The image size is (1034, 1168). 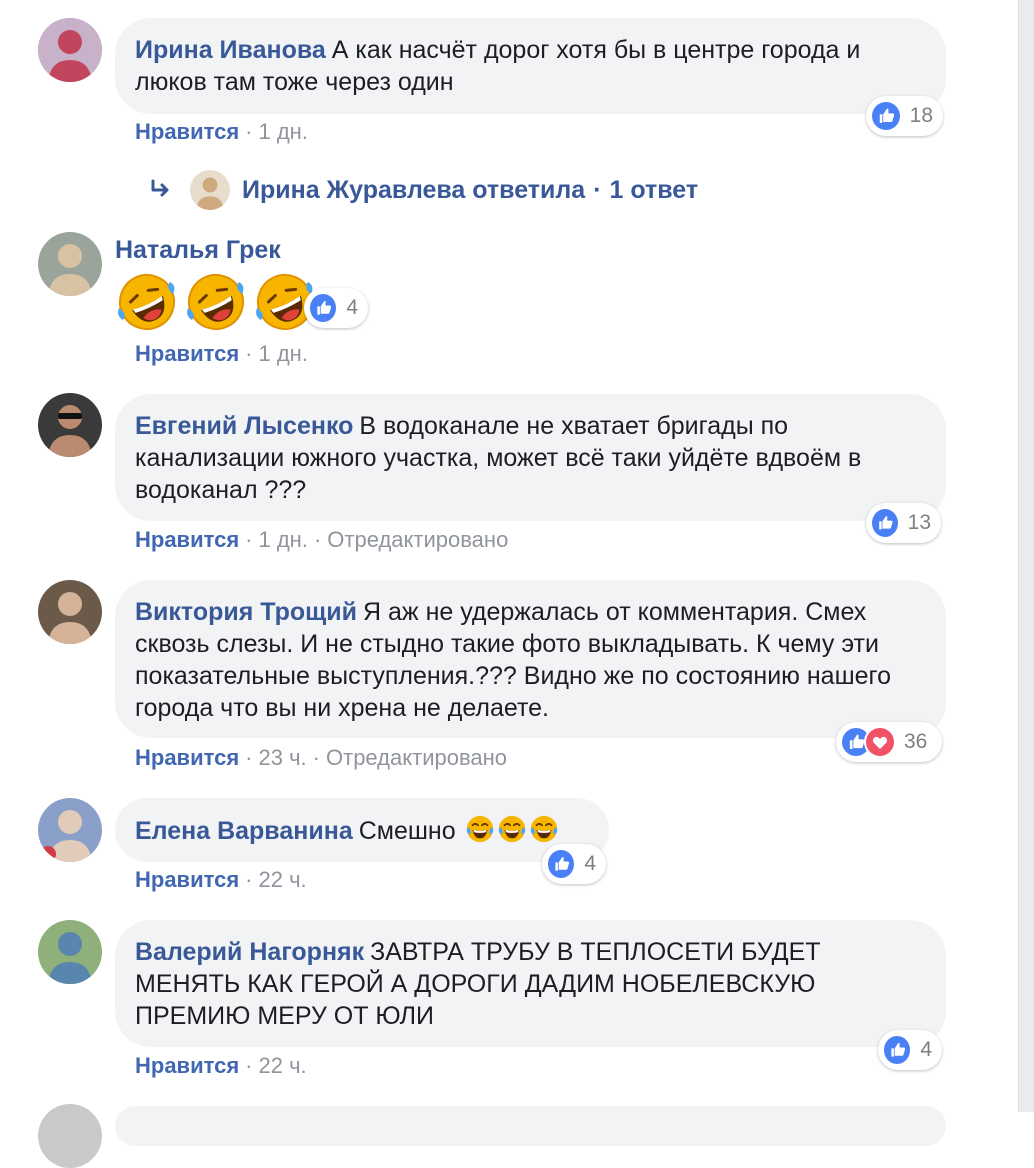 What do you see at coordinates (916, 741) in the screenshot?
I see `reaction-count: 36` at bounding box center [916, 741].